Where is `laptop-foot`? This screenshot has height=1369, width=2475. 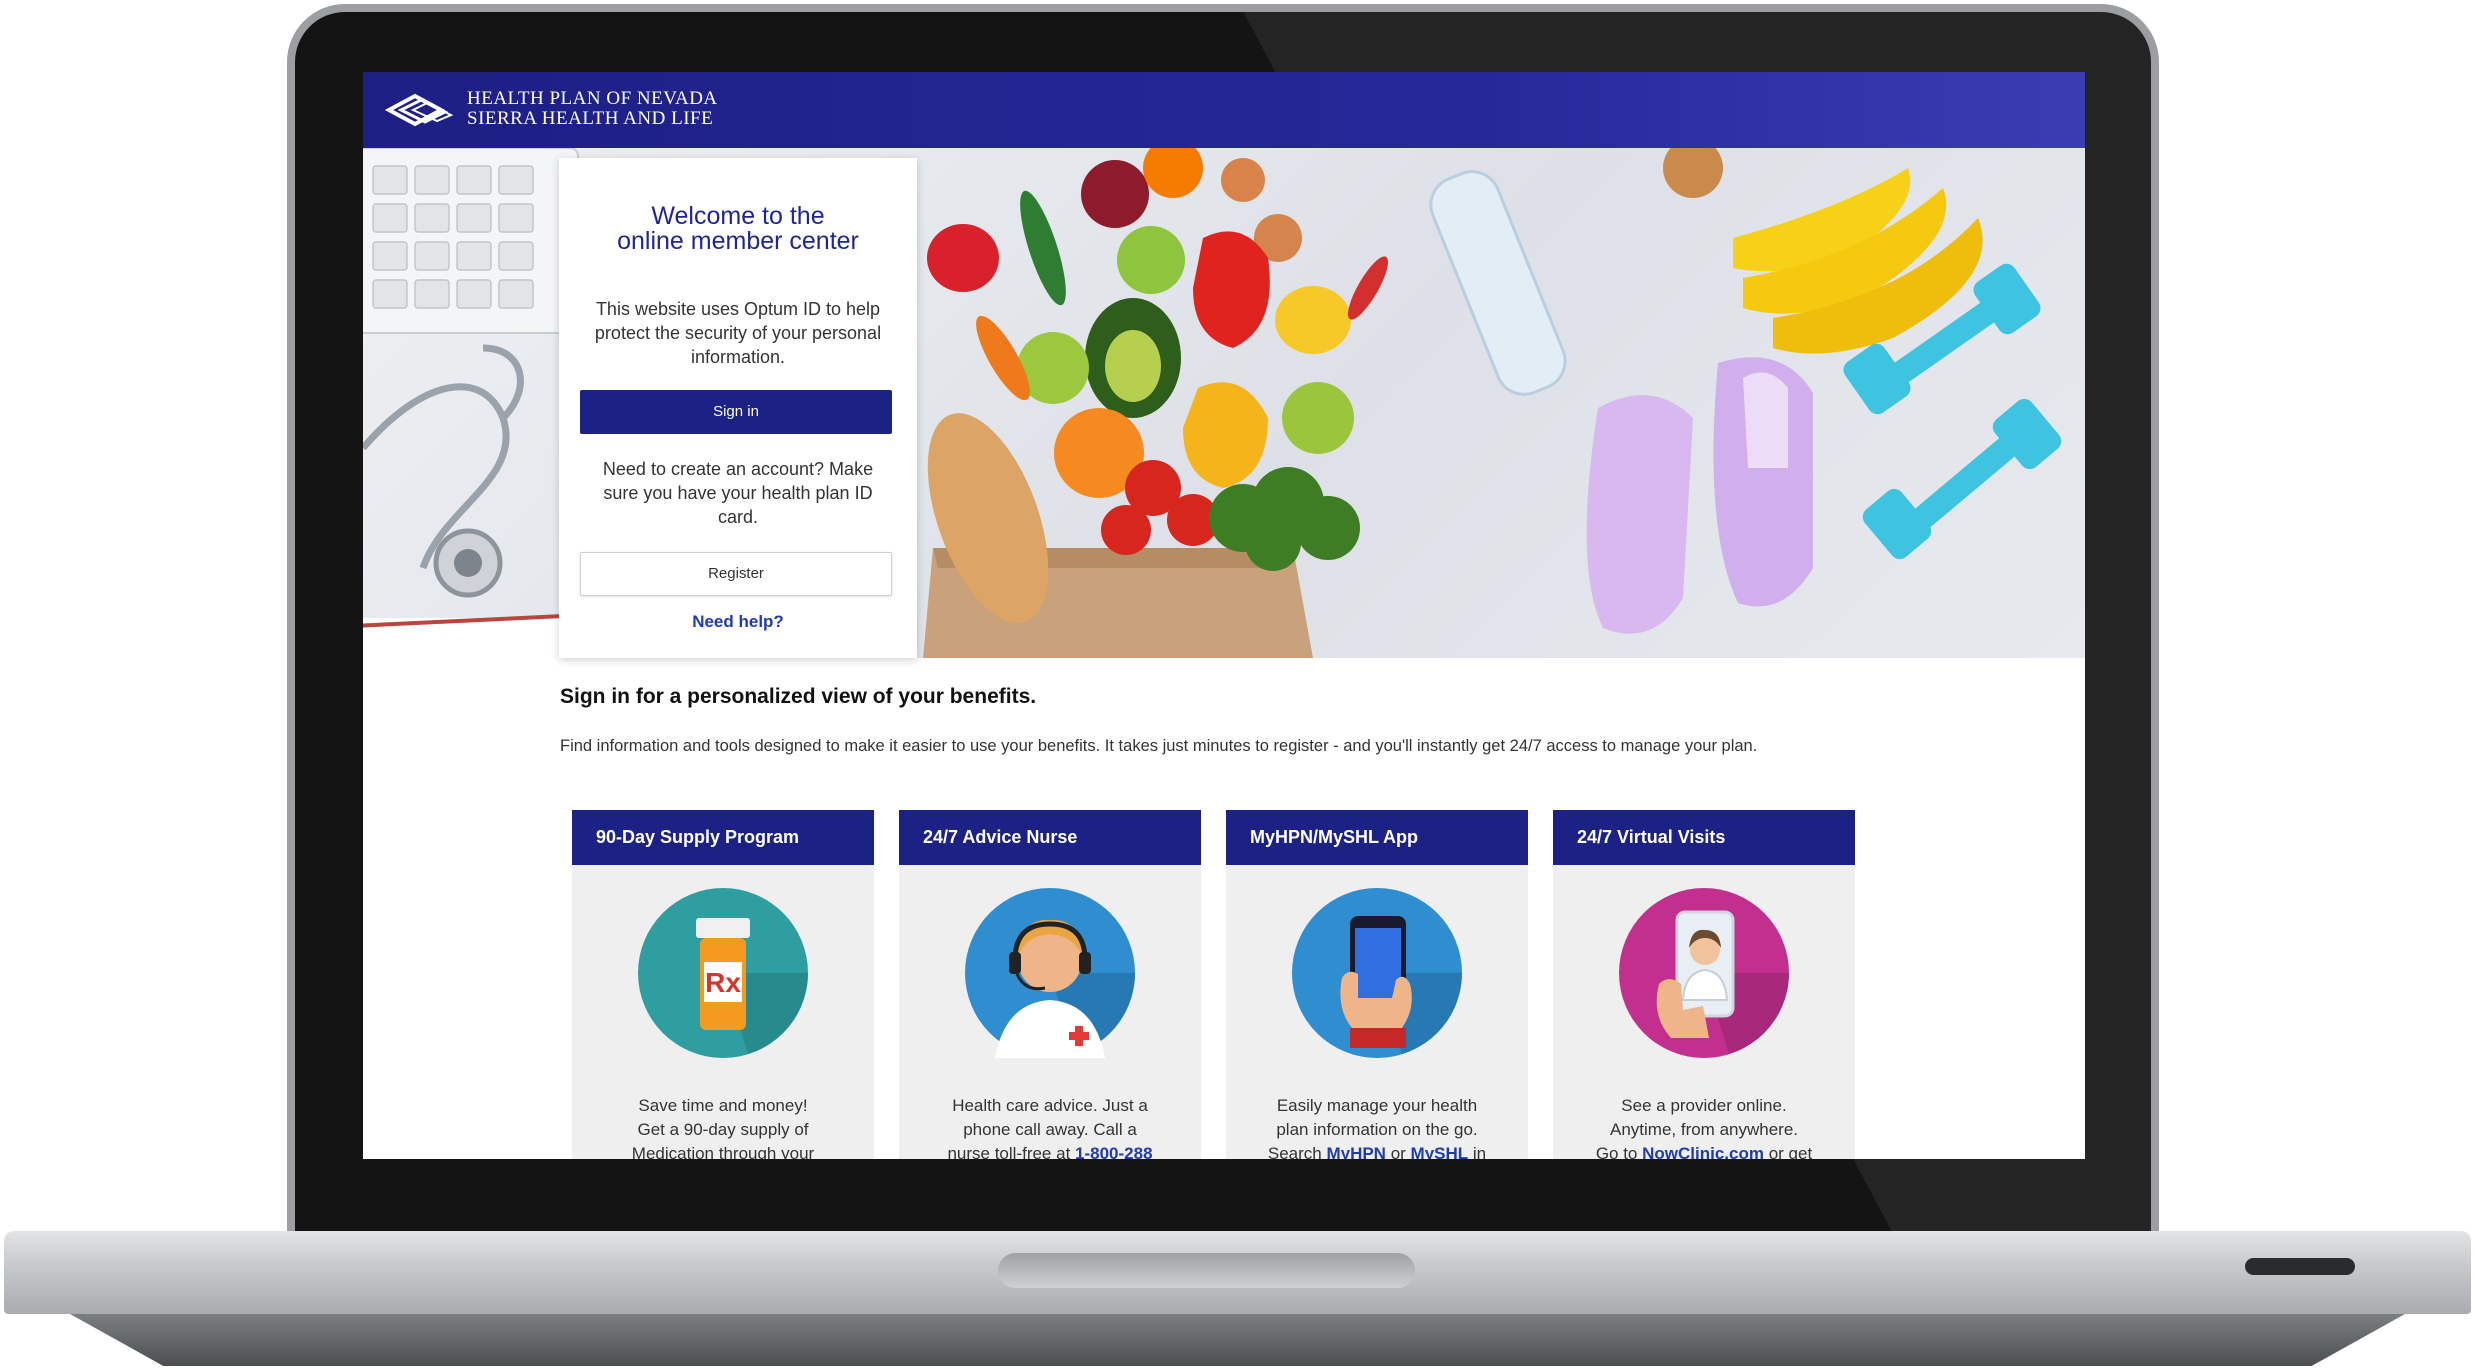
laptop-foot is located at coordinates (1237, 1340).